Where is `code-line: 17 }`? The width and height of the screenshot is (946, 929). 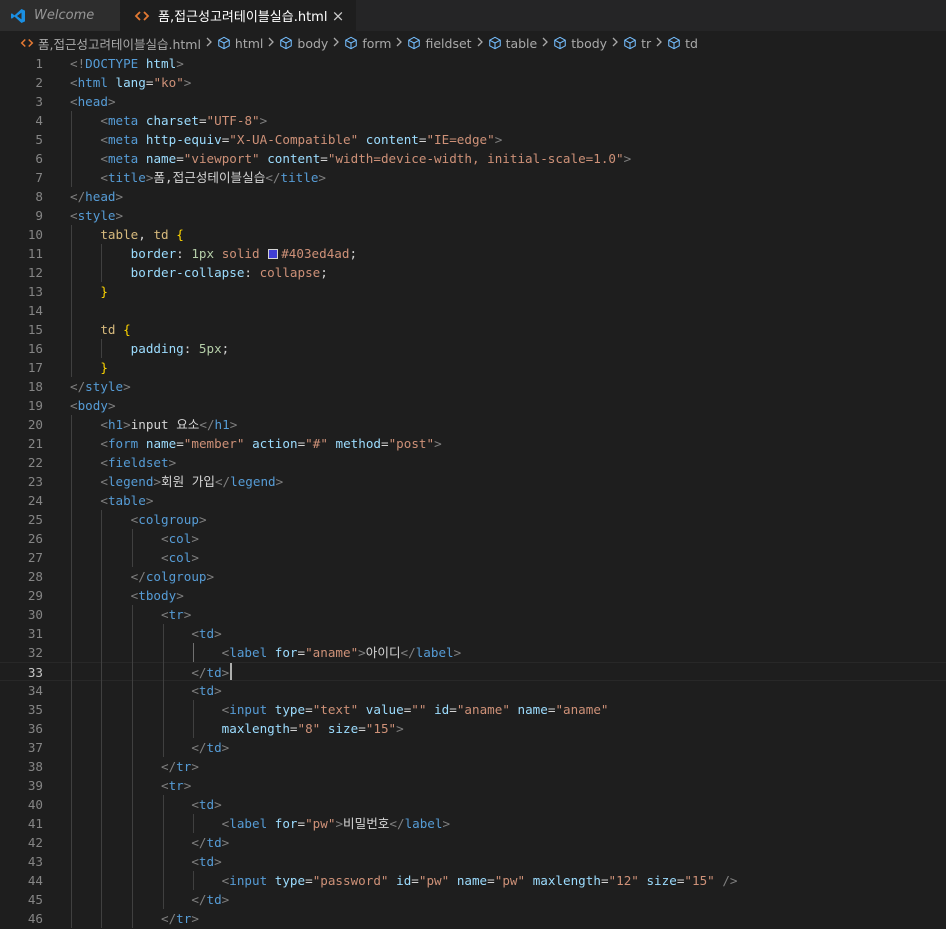
code-line: 17 } is located at coordinates (473, 367).